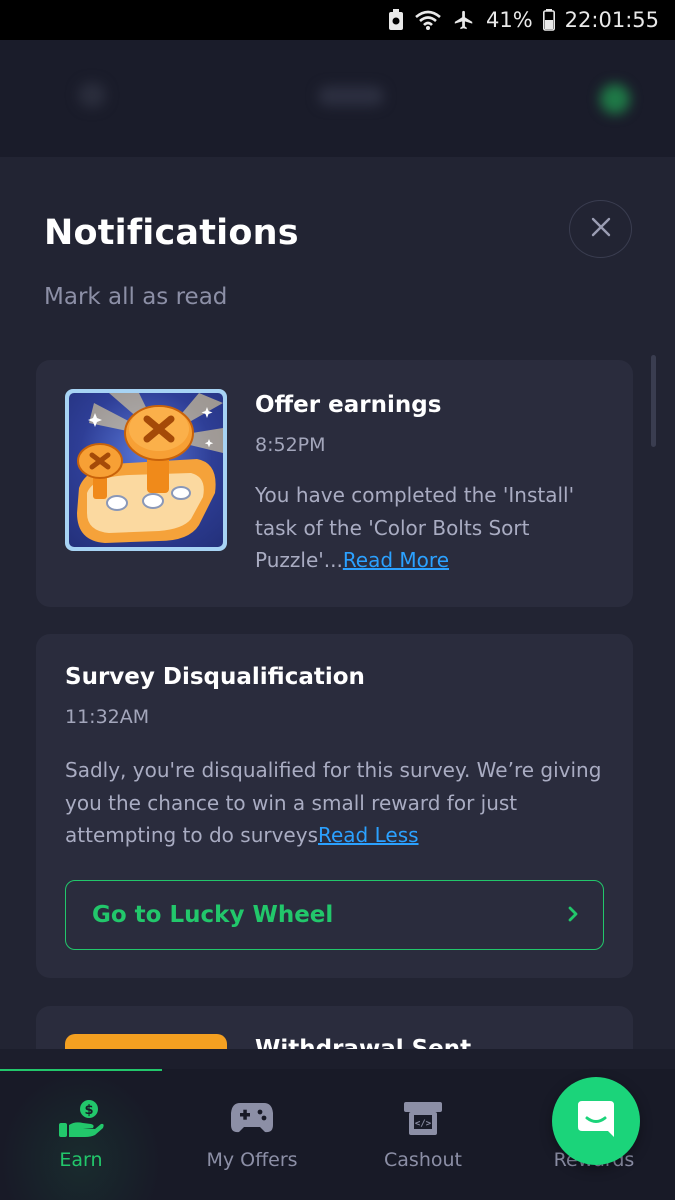  What do you see at coordinates (611, 20) in the screenshot?
I see `clock: 22:01:55` at bounding box center [611, 20].